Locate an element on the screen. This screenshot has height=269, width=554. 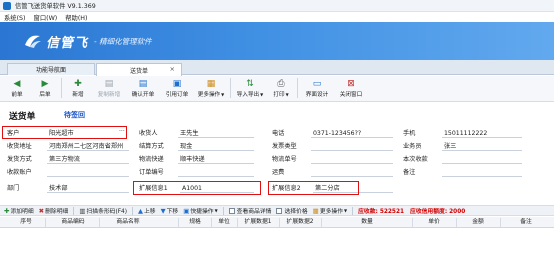
move-down-button: ▼ 下移 is located at coordinates (169, 211).